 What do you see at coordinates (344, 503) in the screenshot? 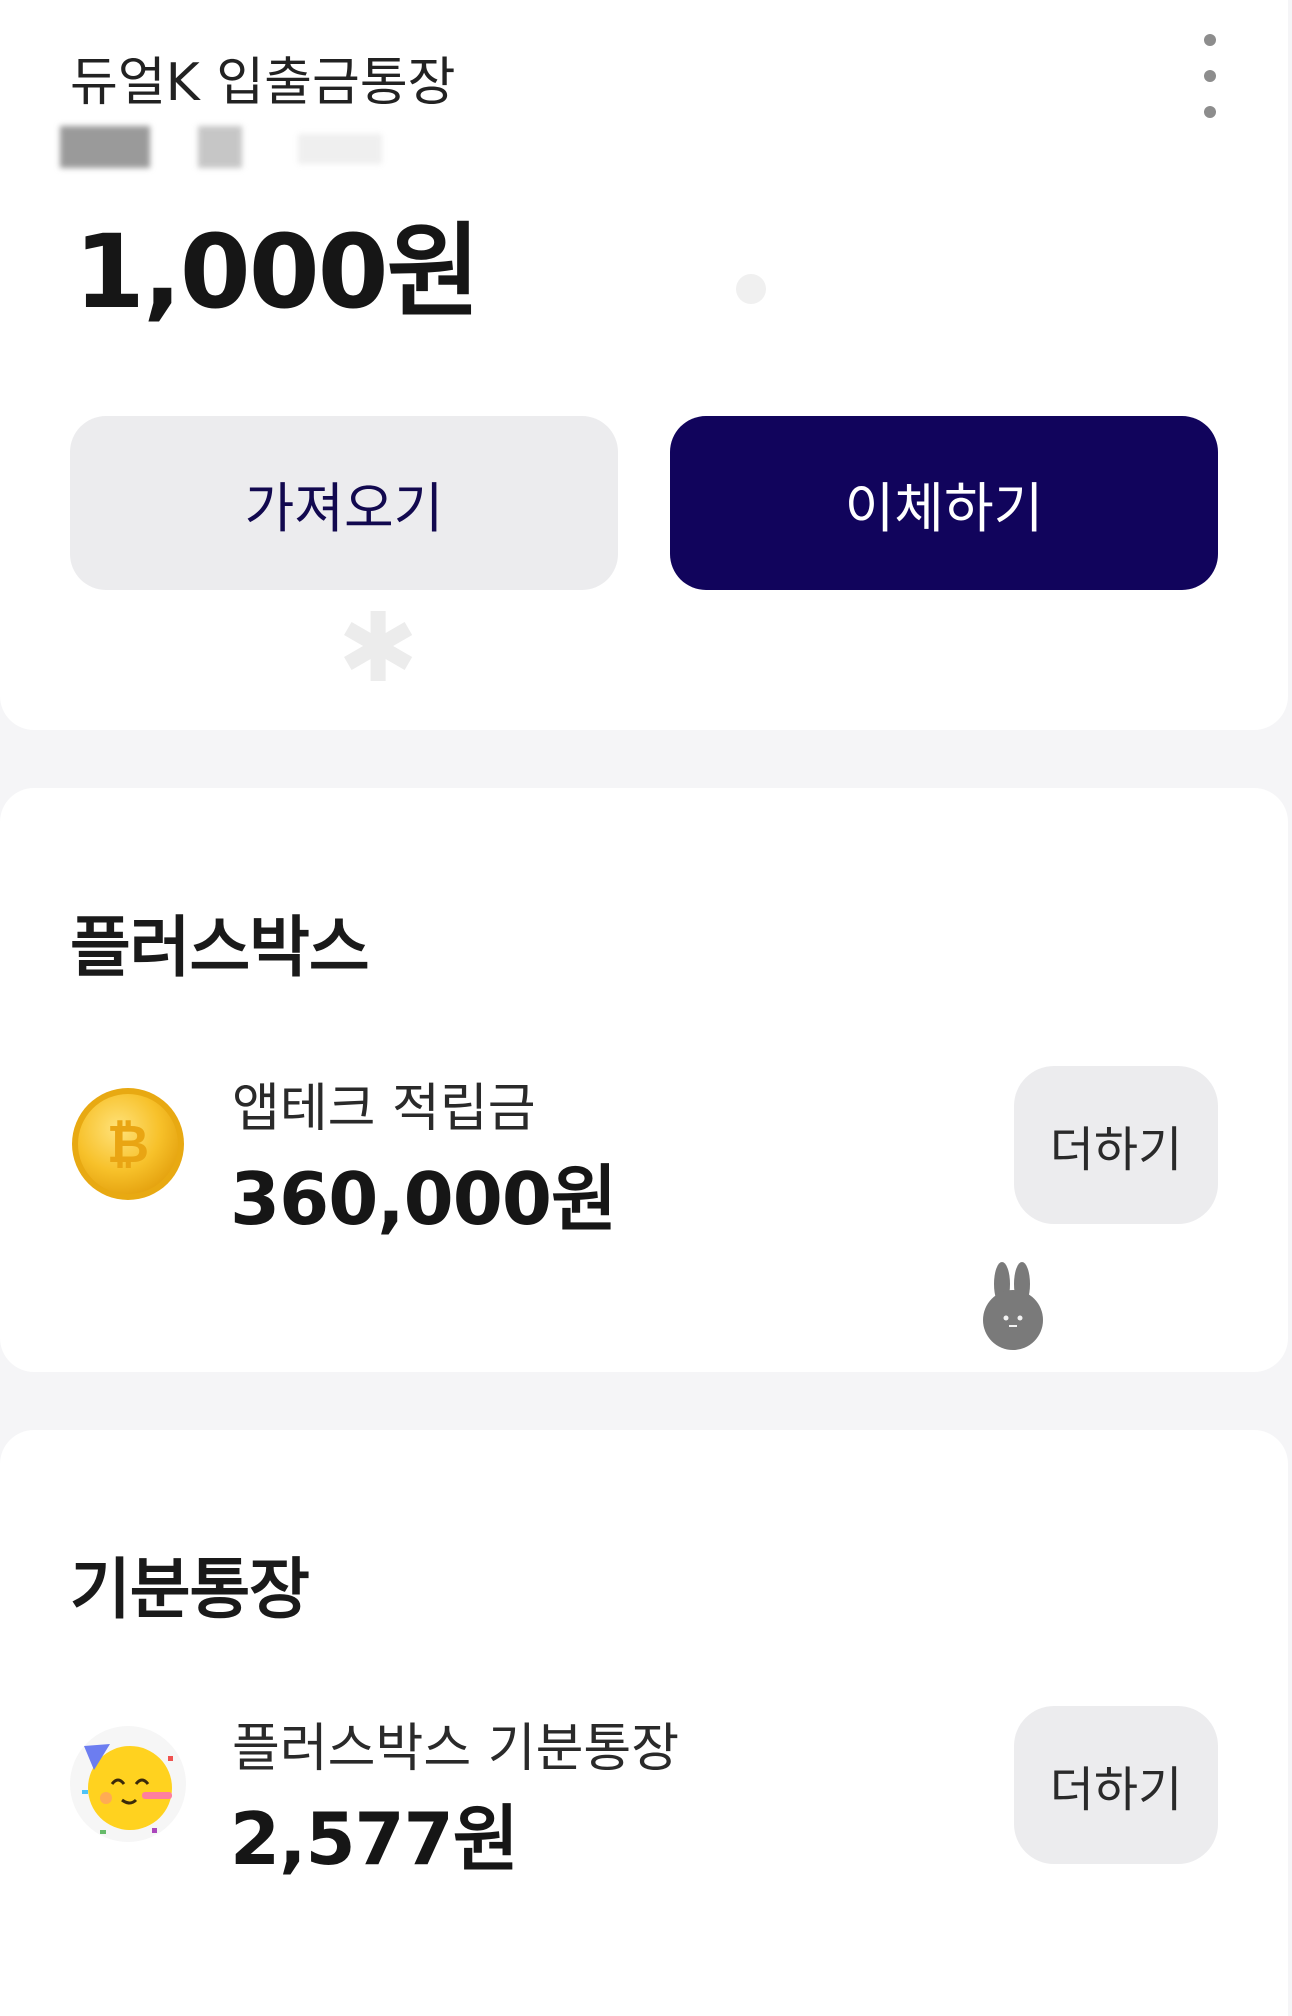
I see `get-money-button: 가져오기` at bounding box center [344, 503].